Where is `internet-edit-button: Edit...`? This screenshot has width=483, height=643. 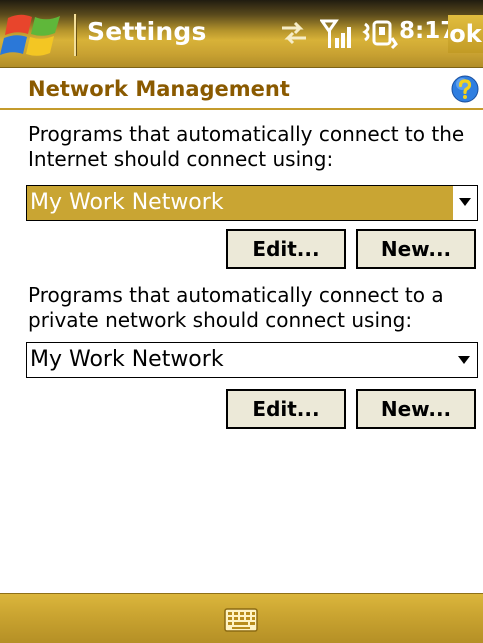
internet-edit-button: Edit... is located at coordinates (286, 249).